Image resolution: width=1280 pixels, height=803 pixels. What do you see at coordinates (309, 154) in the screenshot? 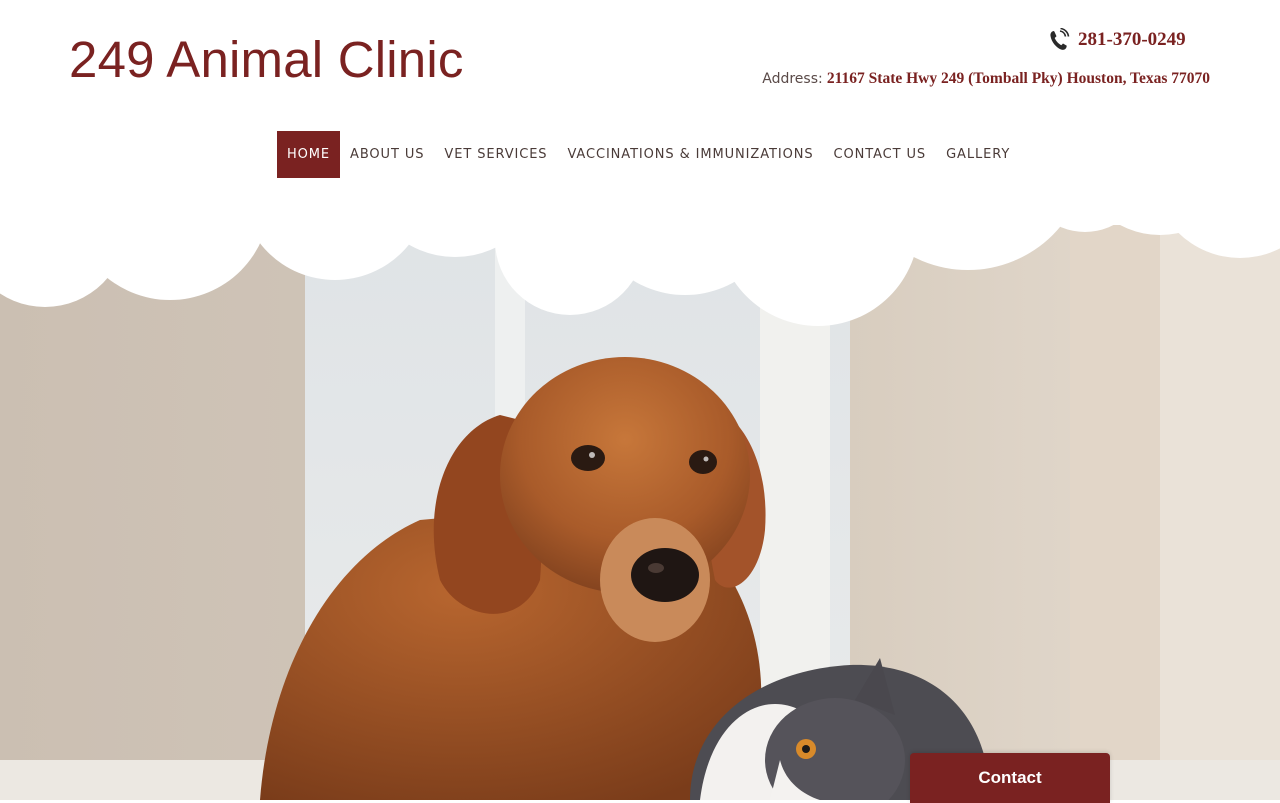
I see `nav-item-home: HOME` at bounding box center [309, 154].